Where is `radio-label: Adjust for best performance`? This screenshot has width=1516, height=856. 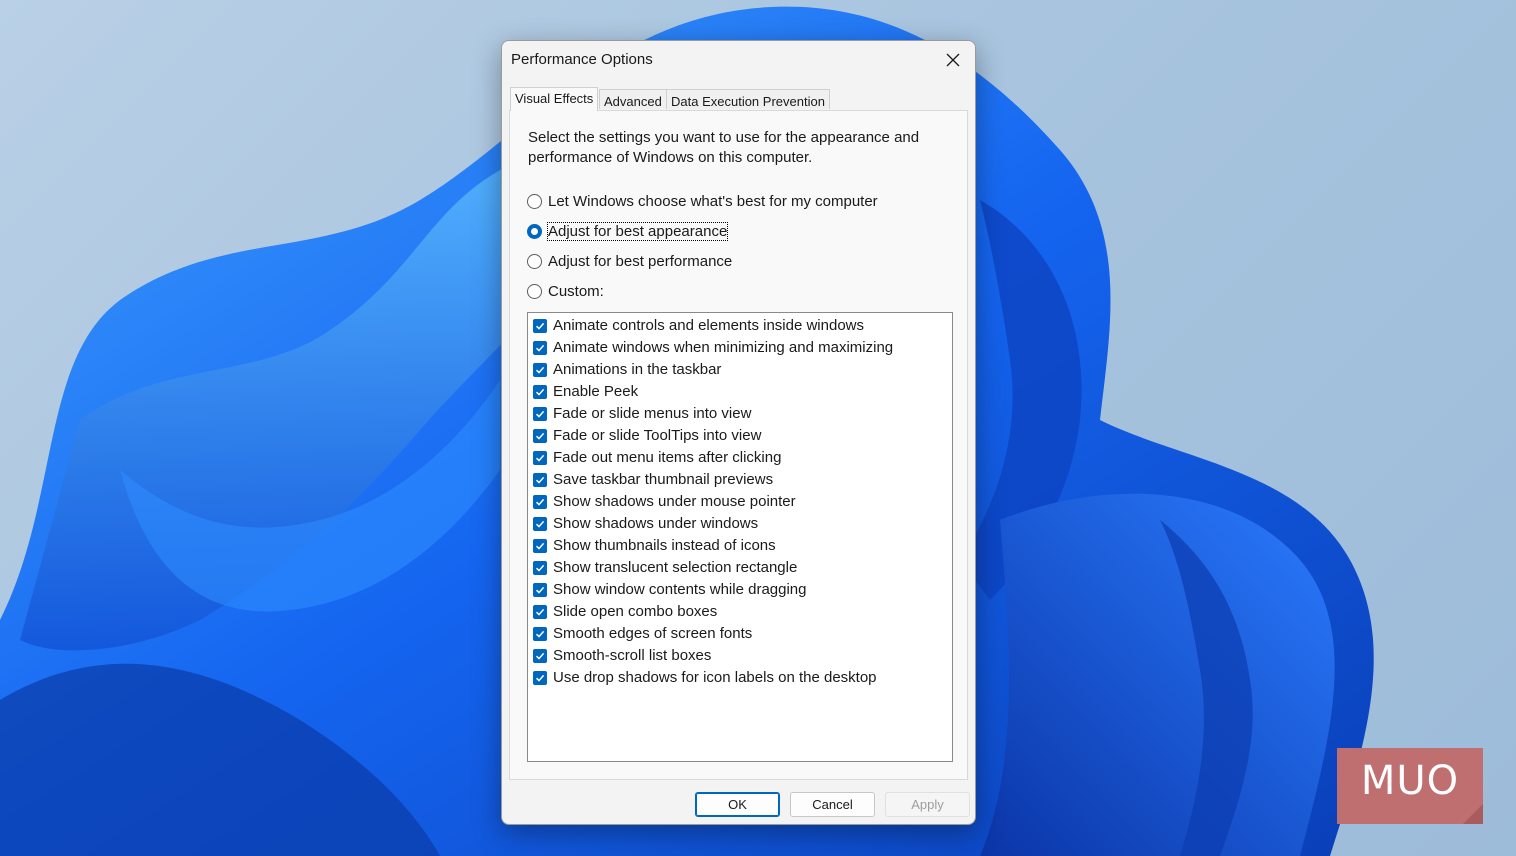
radio-label: Adjust for best performance is located at coordinates (640, 261).